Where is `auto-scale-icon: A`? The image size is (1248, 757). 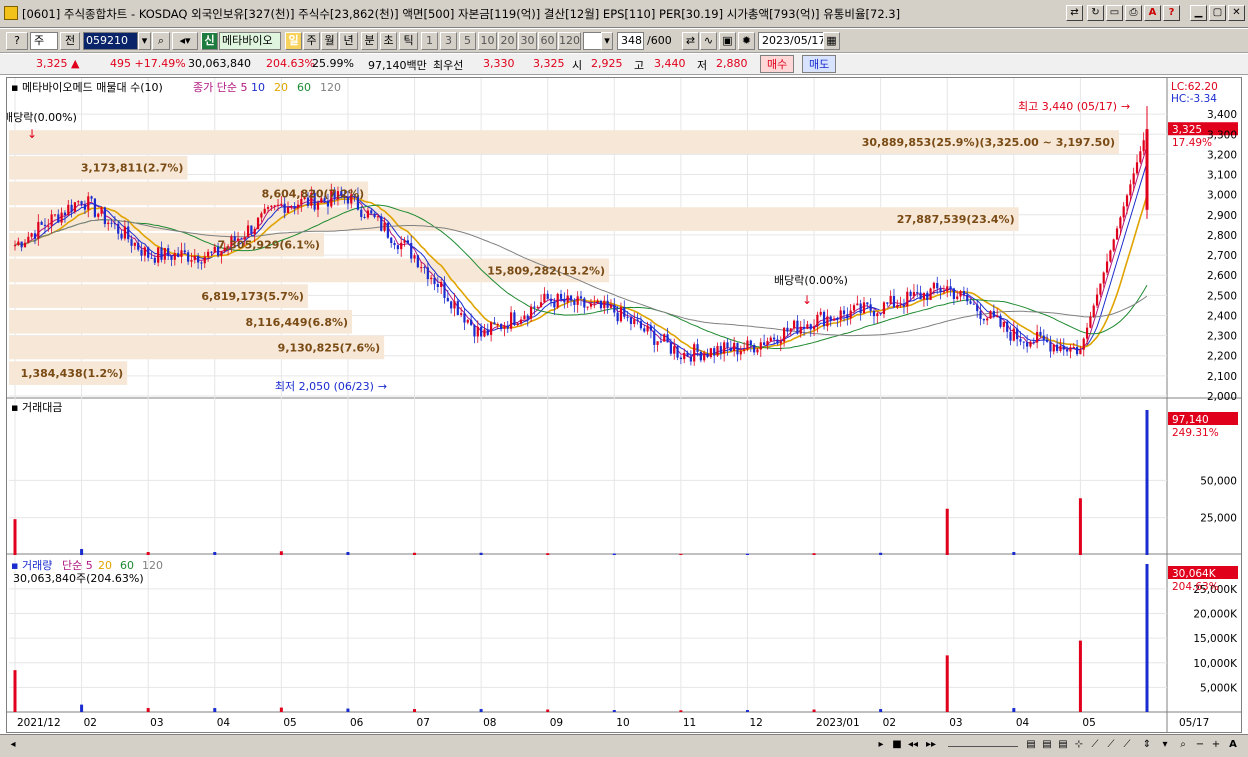 auto-scale-icon: A is located at coordinates (1233, 745).